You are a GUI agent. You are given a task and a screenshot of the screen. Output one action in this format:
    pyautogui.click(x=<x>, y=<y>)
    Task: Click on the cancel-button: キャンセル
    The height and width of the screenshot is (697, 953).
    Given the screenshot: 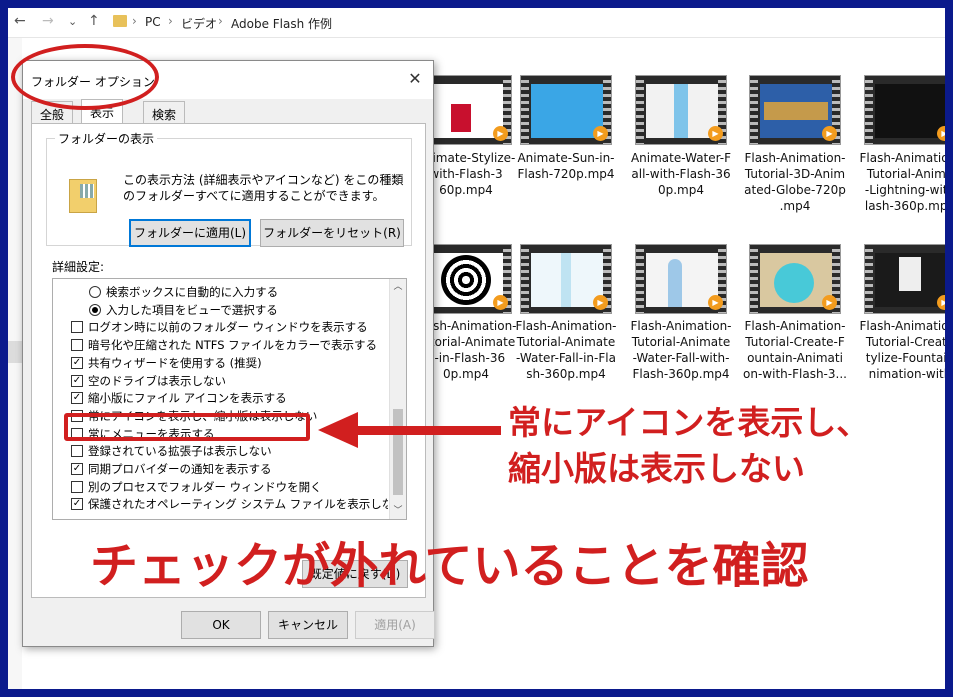 What is the action you would take?
    pyautogui.click(x=308, y=625)
    